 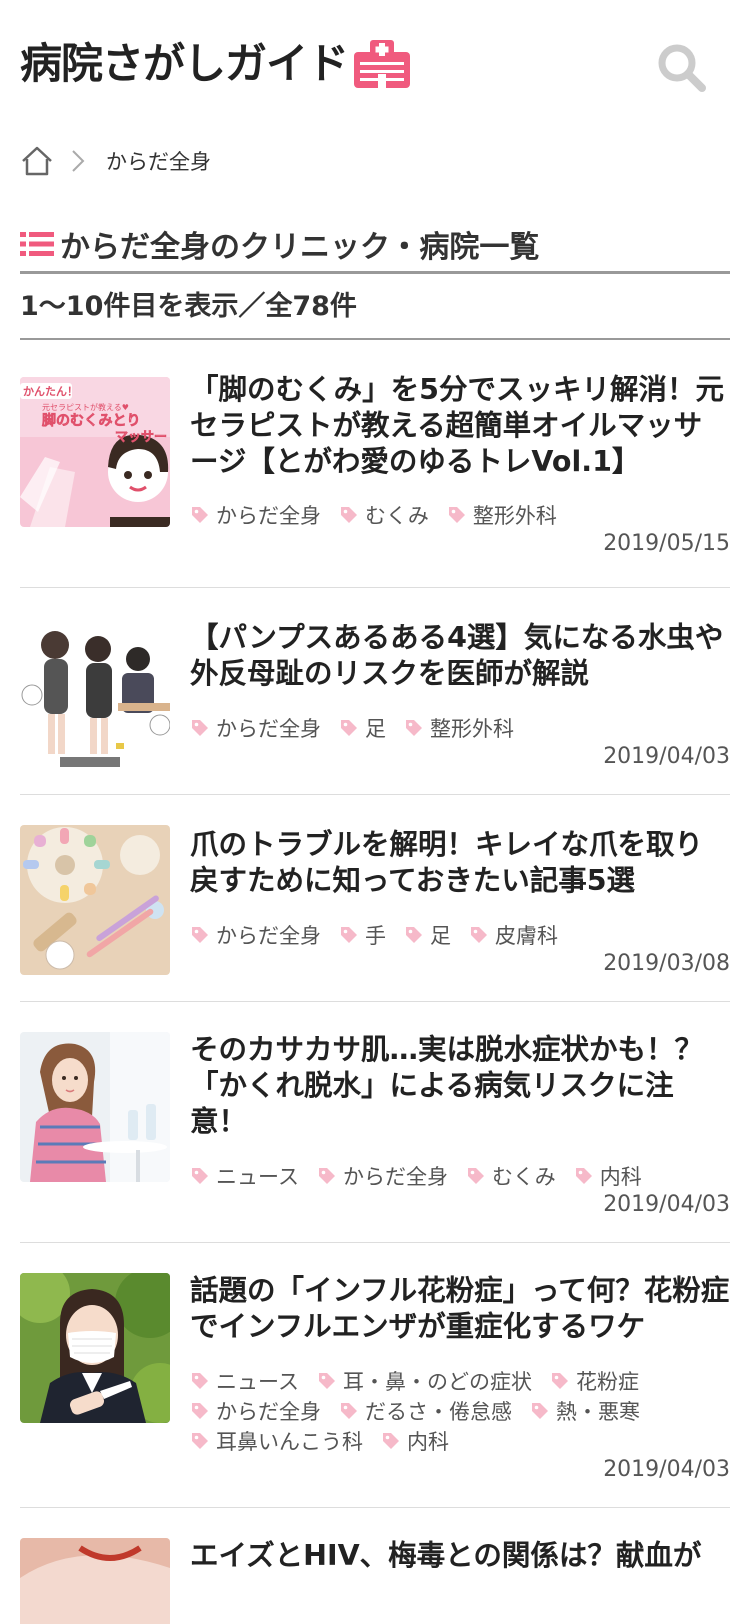 I want to click on site-logo: 病院さがしガイド, so click(x=216, y=64).